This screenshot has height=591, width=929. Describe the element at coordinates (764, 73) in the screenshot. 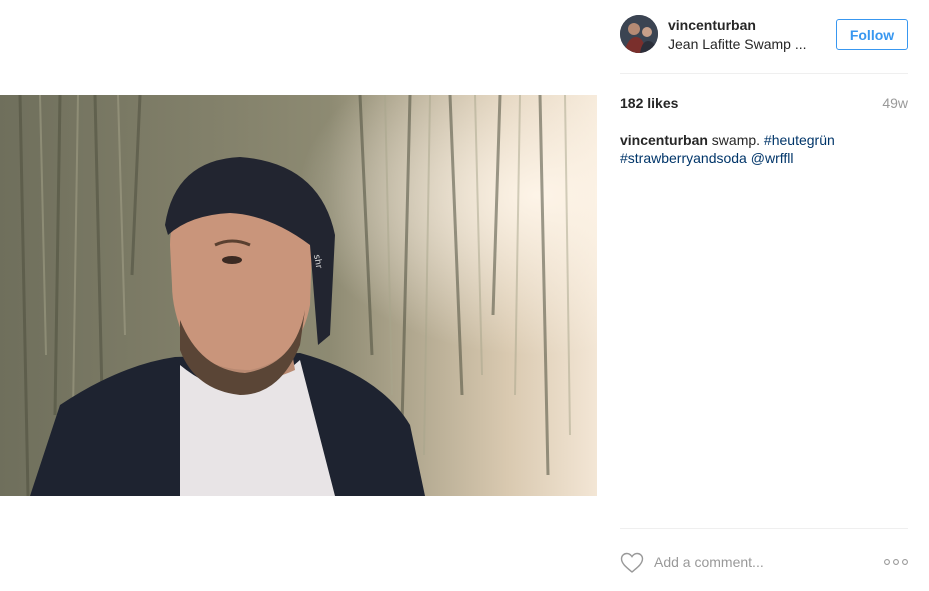

I see `header-divider` at that location.